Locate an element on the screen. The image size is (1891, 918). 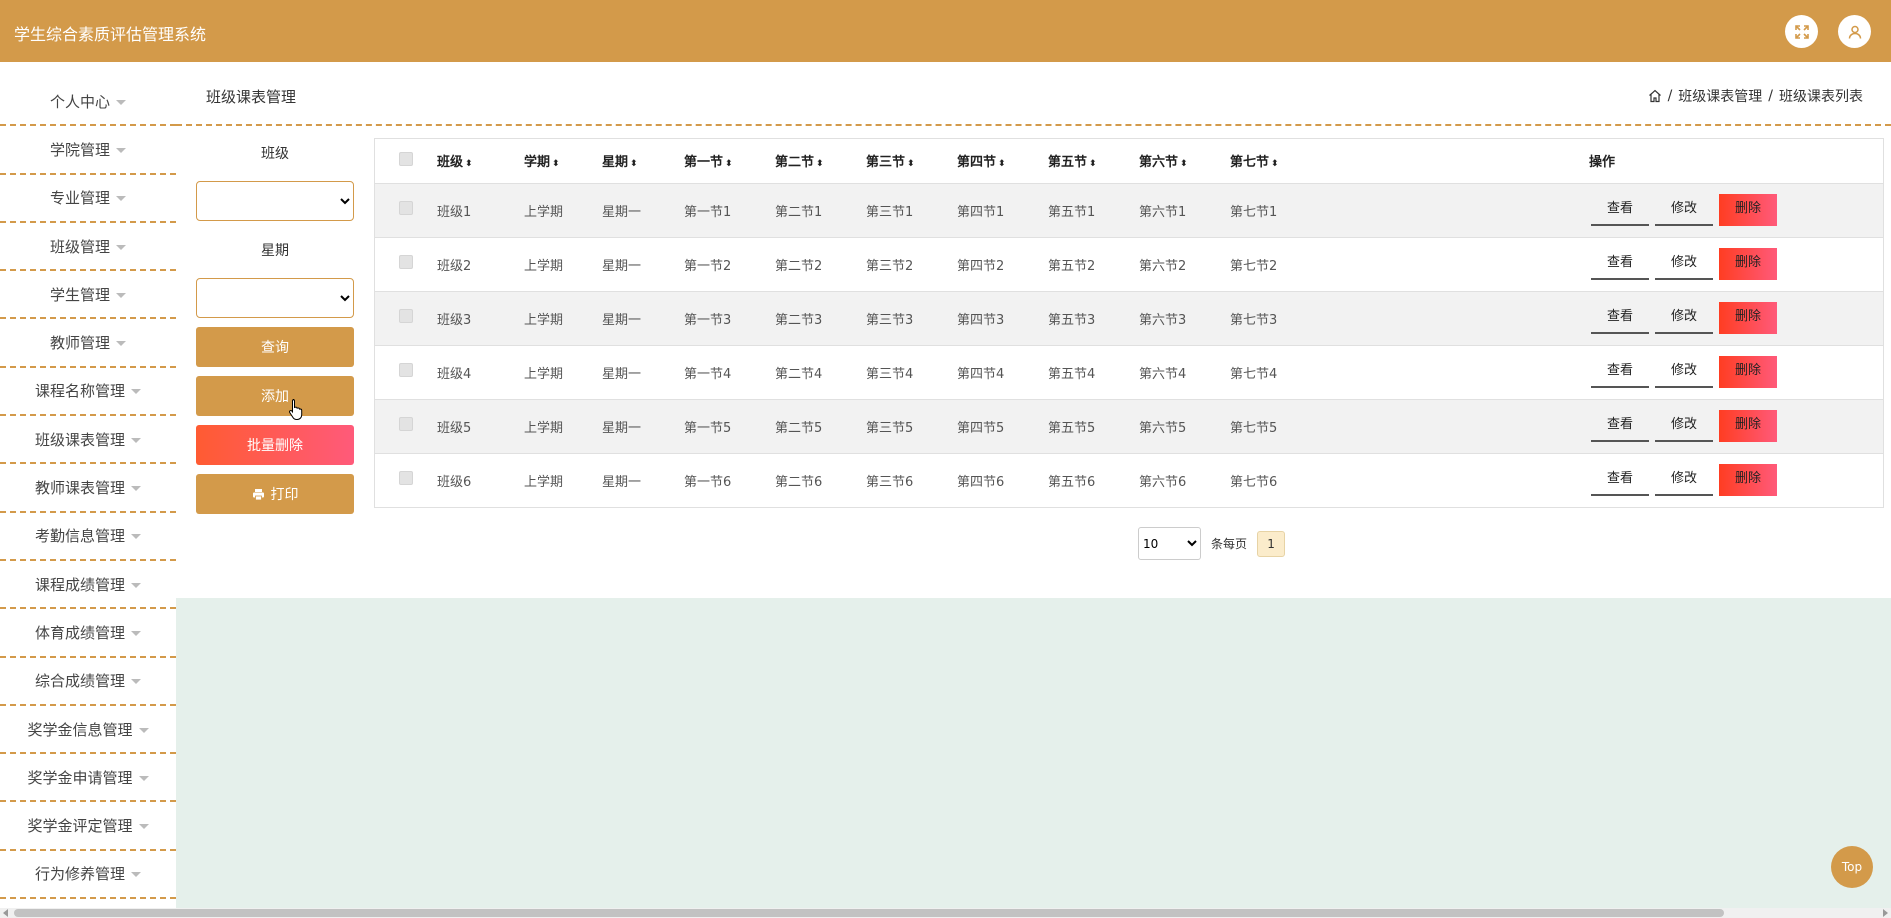
weekday-filter-select is located at coordinates (275, 298).